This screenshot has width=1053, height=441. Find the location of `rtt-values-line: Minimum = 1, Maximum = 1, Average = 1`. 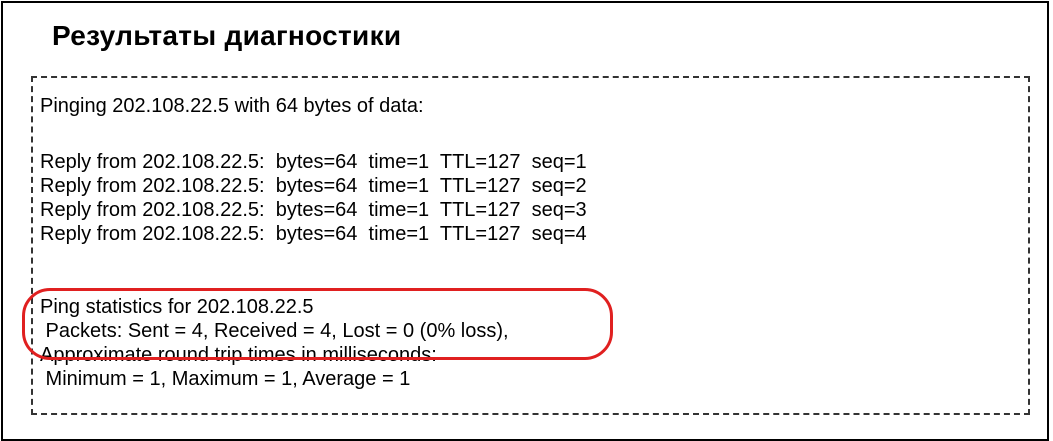

rtt-values-line: Minimum = 1, Maximum = 1, Average = 1 is located at coordinates (225, 379).